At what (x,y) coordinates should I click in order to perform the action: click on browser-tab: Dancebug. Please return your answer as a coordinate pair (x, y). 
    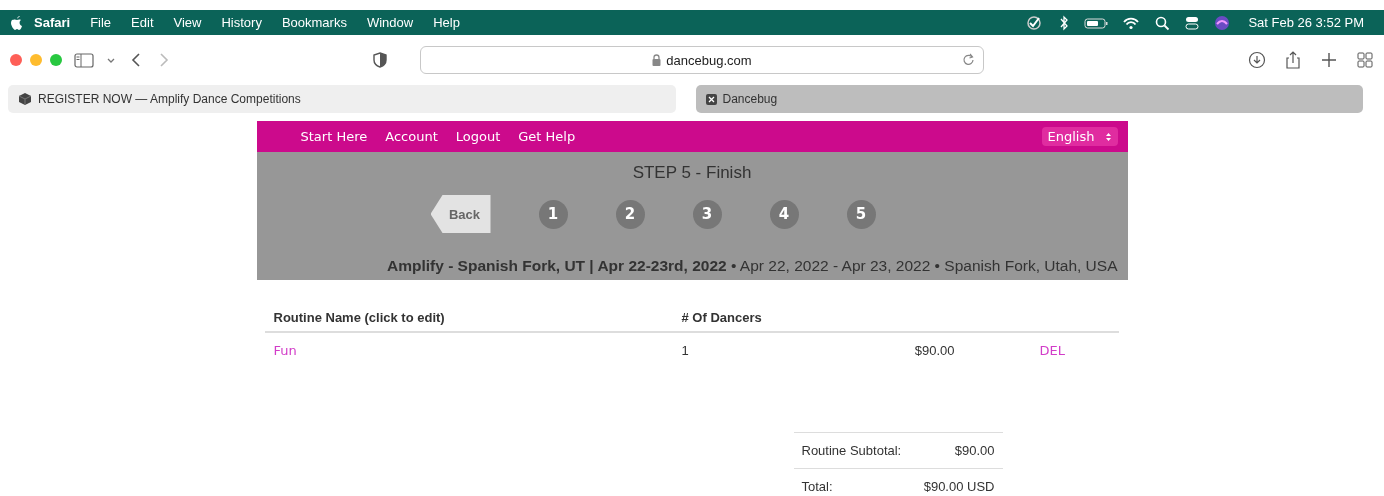
    Looking at the image, I should click on (1029, 99).